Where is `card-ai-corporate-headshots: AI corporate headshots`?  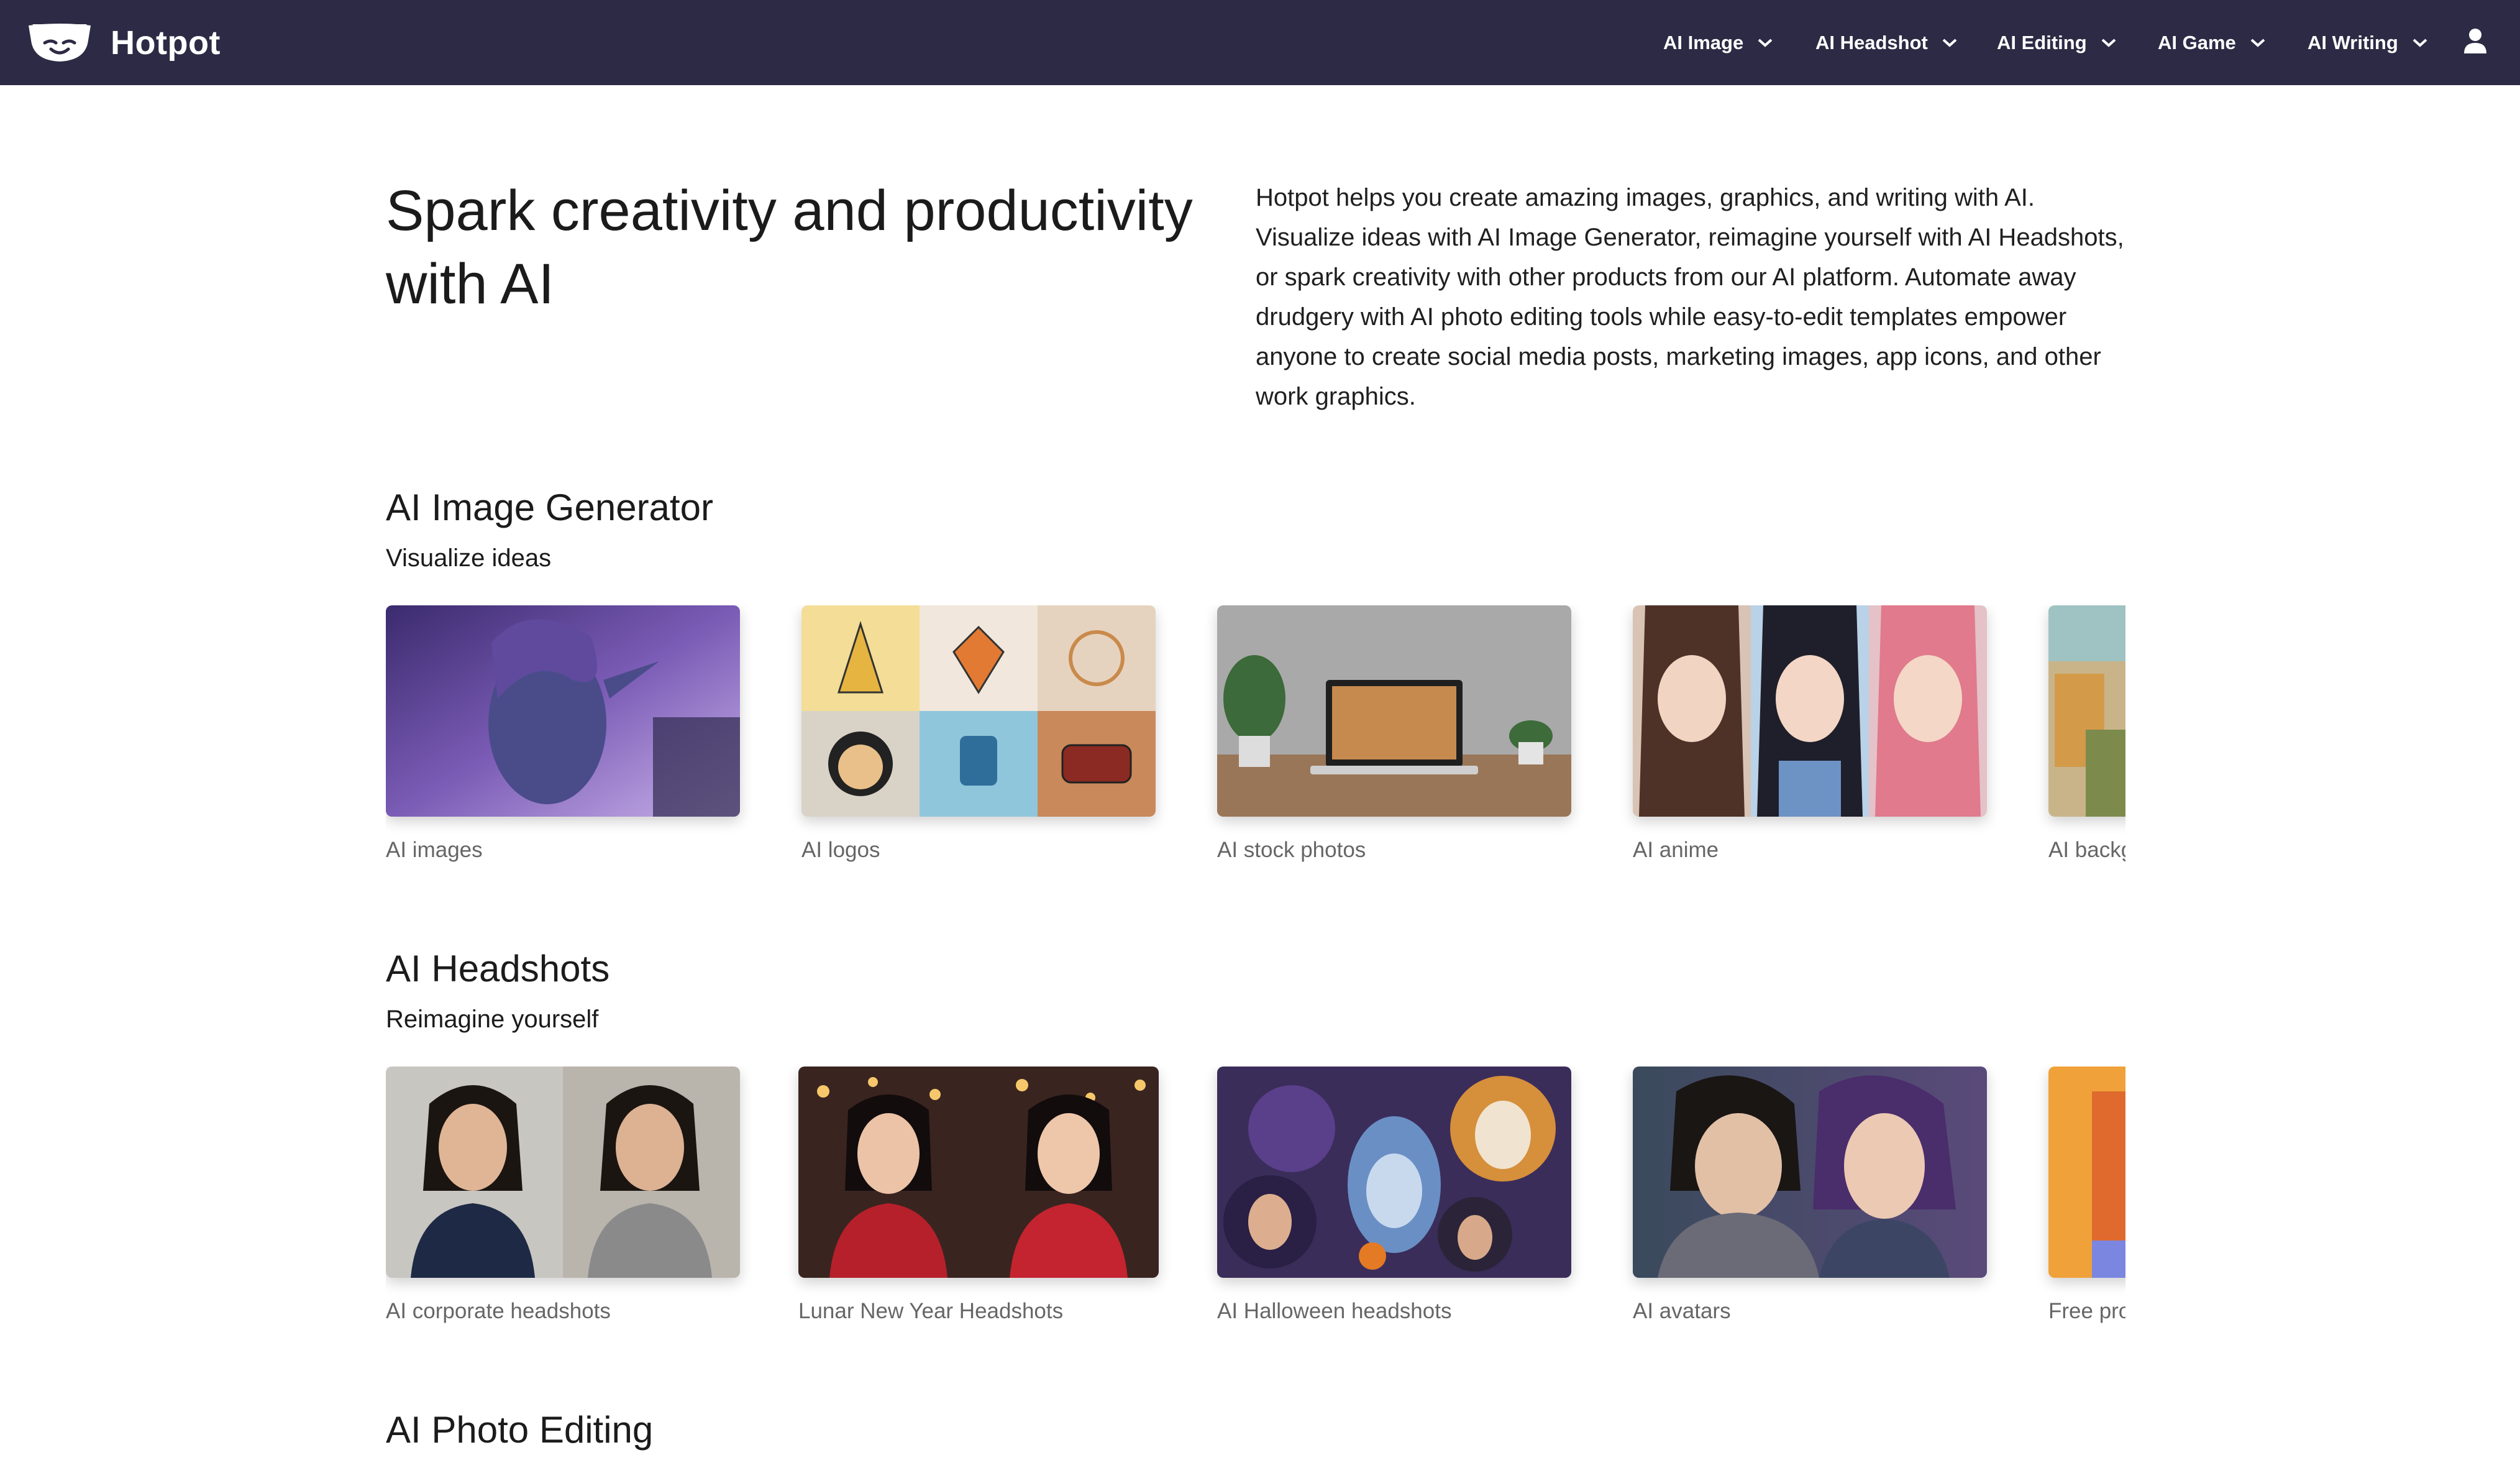
card-ai-corporate-headshots: AI corporate headshots is located at coordinates (563, 1195).